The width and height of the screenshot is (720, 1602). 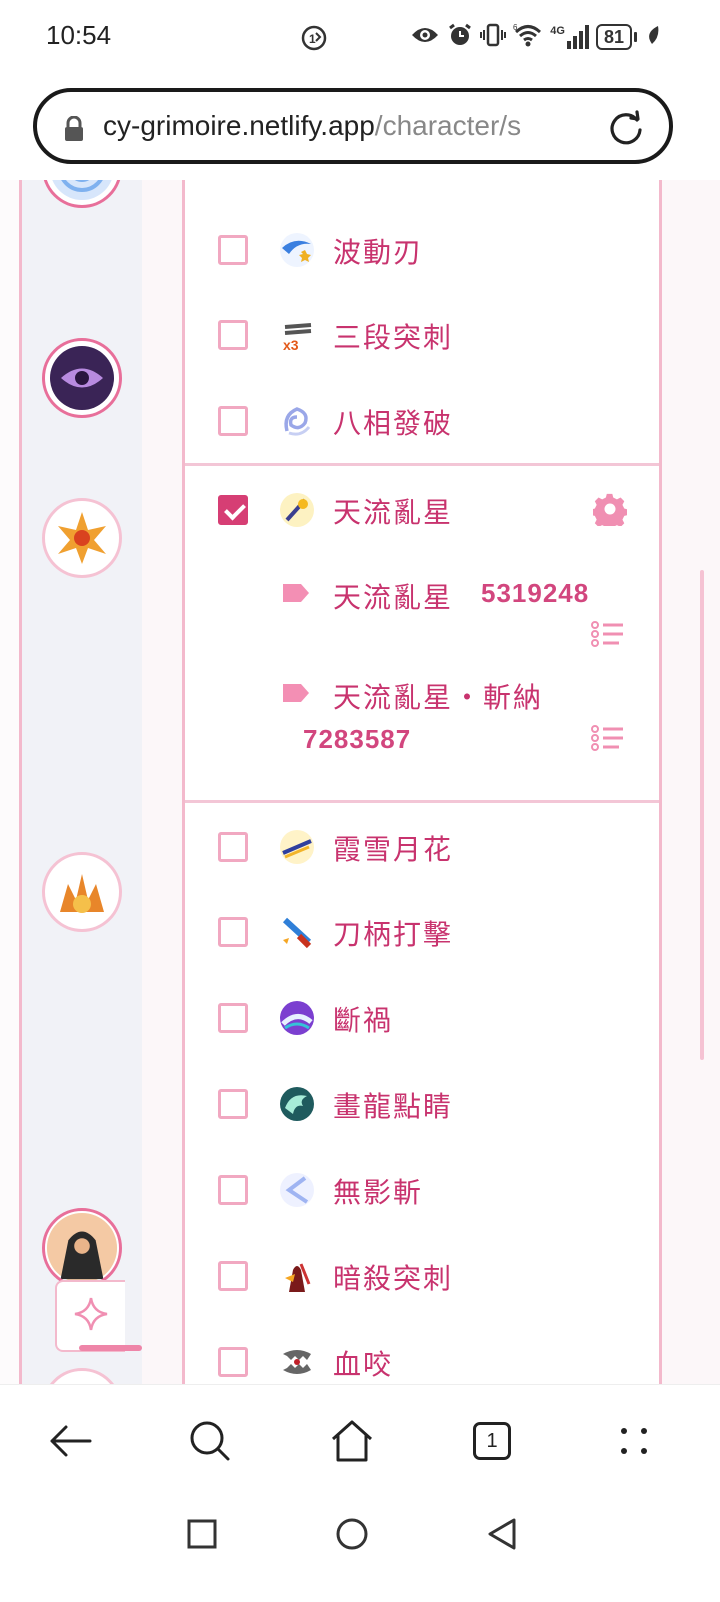 I want to click on skill-label: 天流亂星, so click(x=393, y=512).